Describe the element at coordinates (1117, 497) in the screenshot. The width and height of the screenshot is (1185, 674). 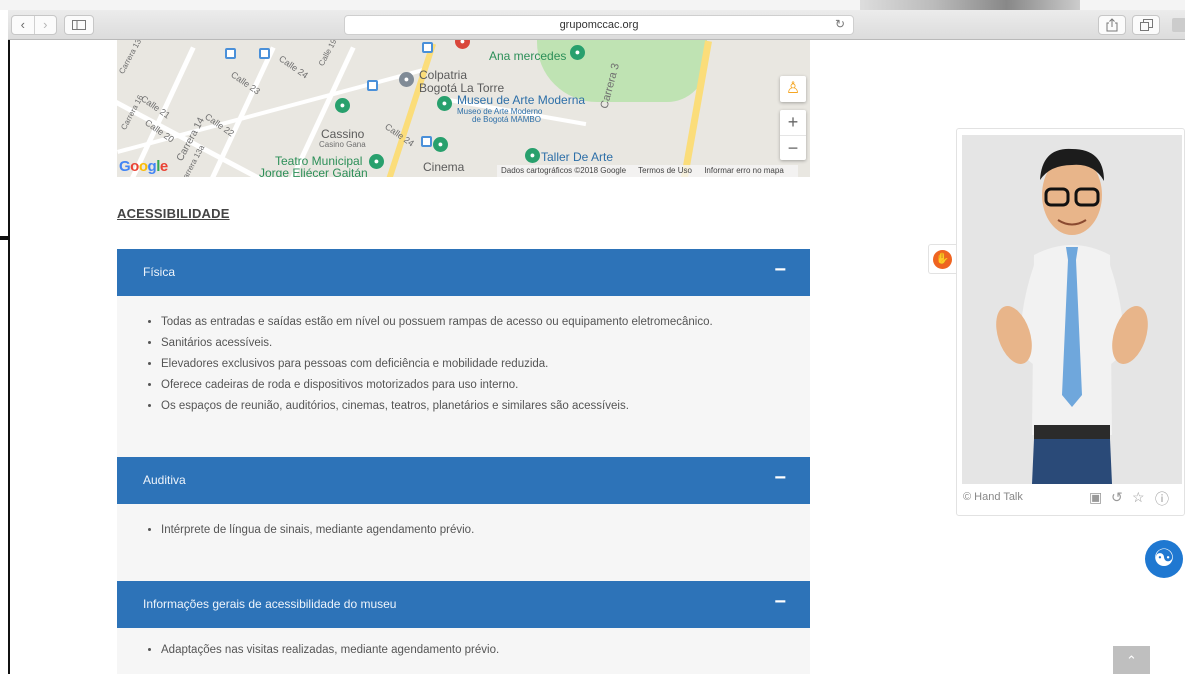
I see `replay-icon: ↺` at that location.